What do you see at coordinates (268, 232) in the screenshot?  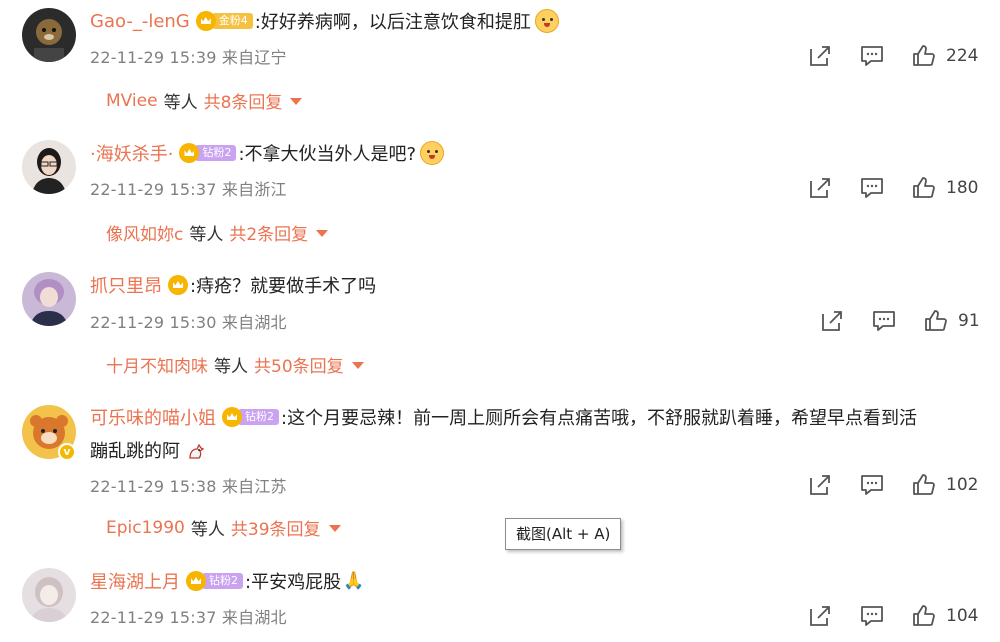 I see `reply-total: 共2条回复` at bounding box center [268, 232].